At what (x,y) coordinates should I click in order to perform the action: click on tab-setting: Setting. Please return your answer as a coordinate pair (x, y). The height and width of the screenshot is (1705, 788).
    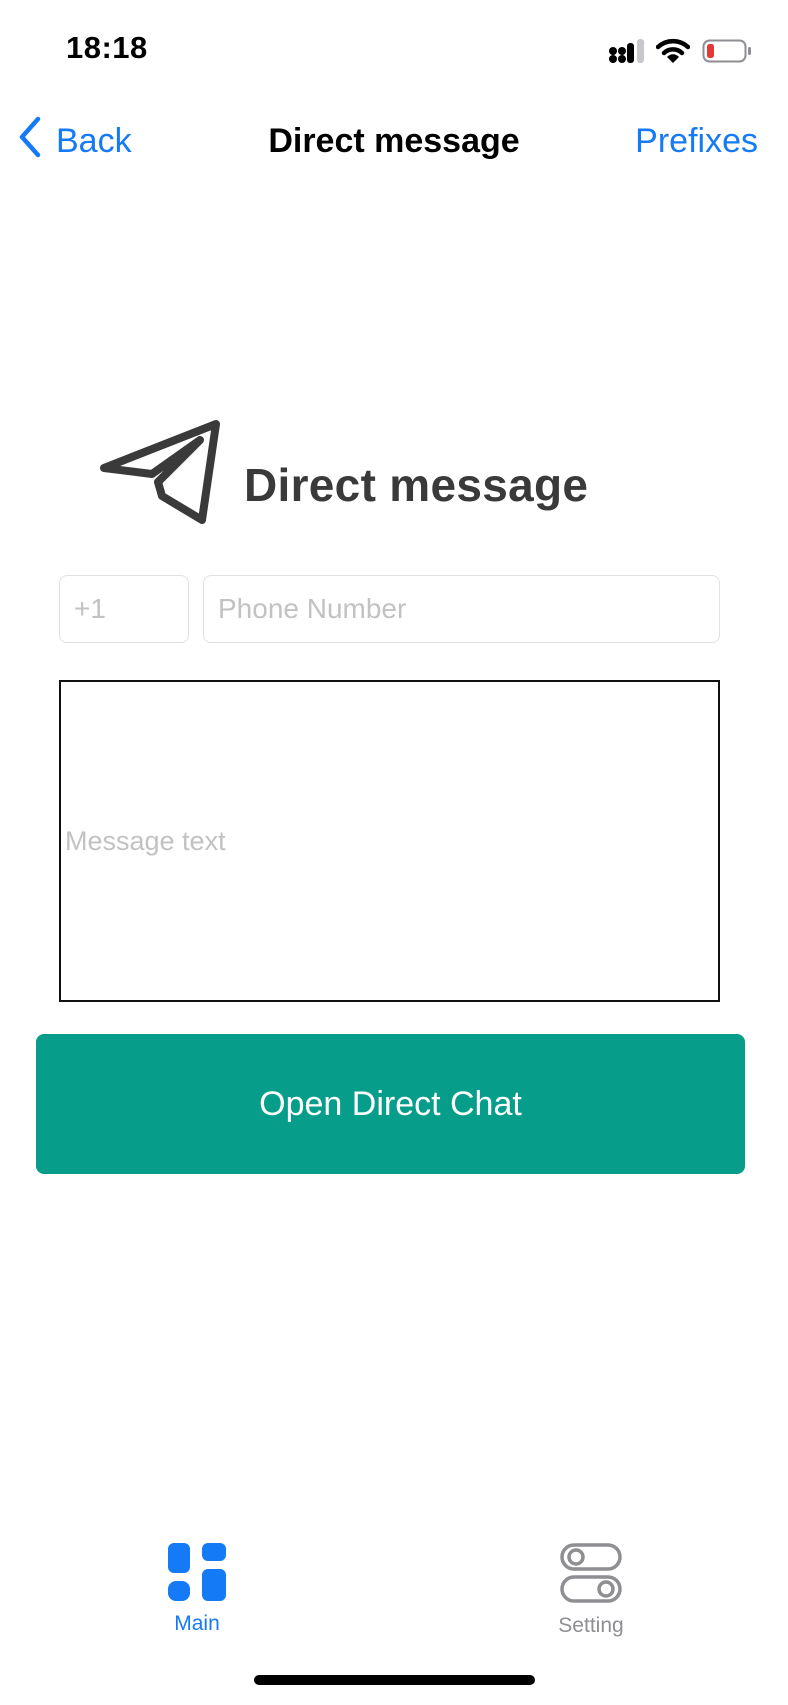
    Looking at the image, I should click on (591, 1590).